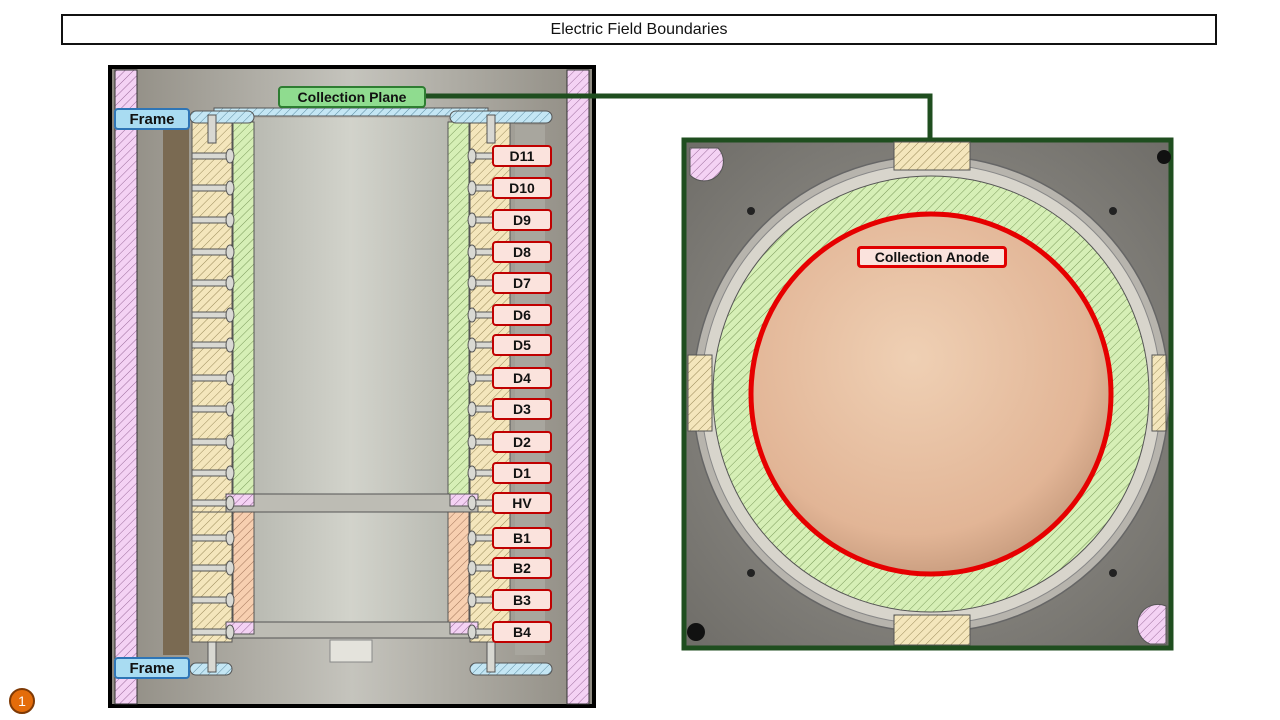  What do you see at coordinates (522, 345) in the screenshot?
I see `electrode-label-d5: D5` at bounding box center [522, 345].